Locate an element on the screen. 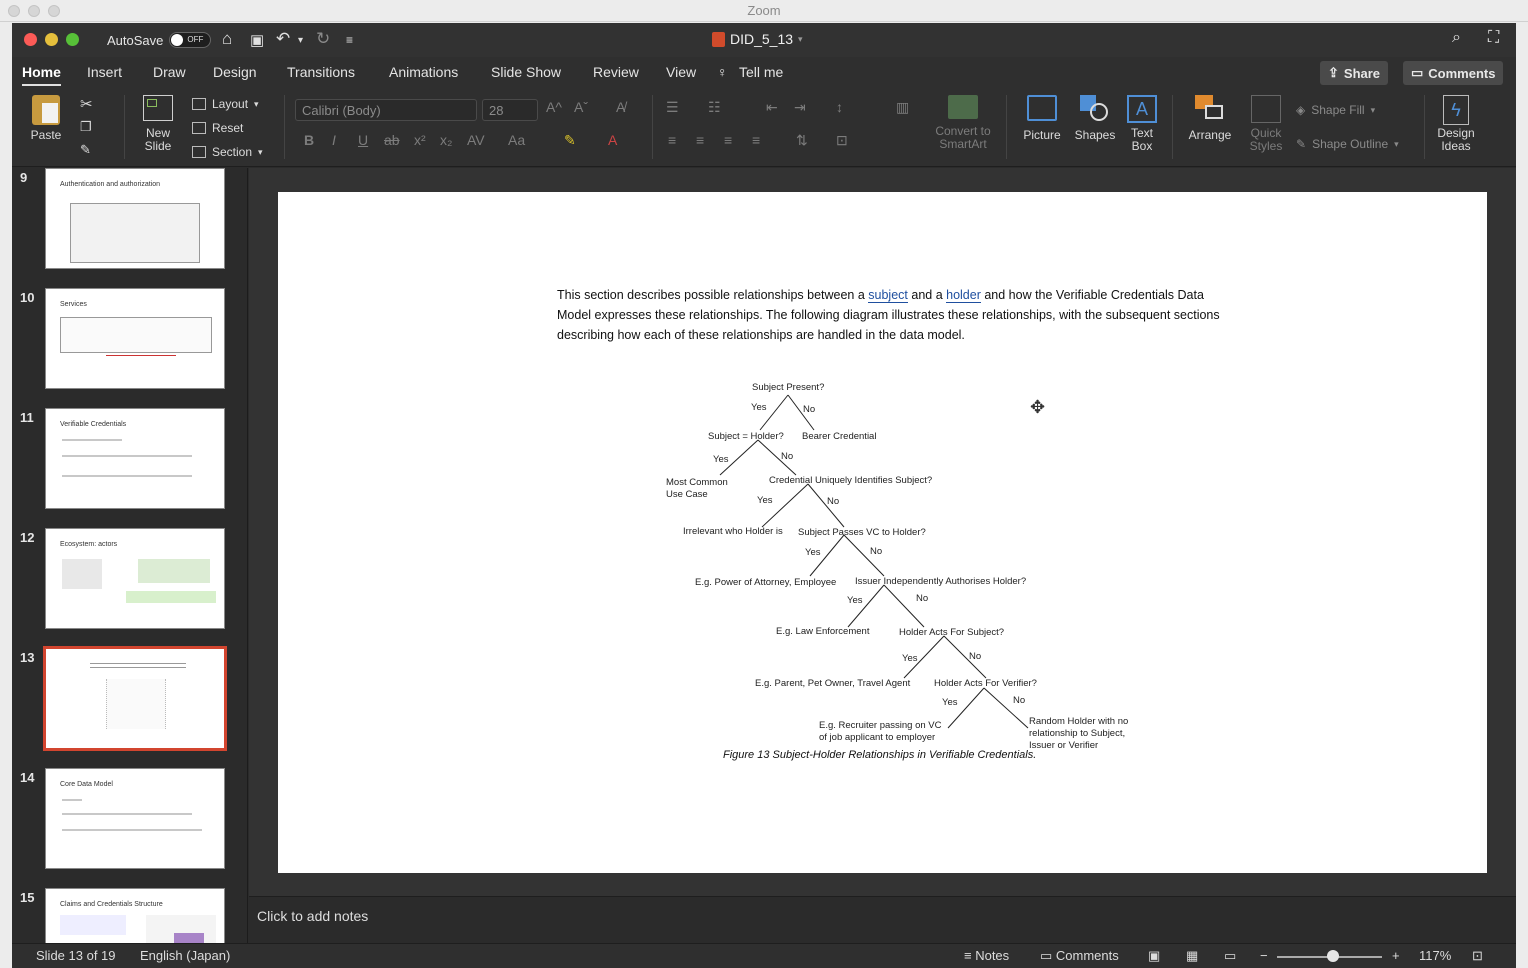 This screenshot has height=968, width=1528. undo-dropdown-icon: ▾ is located at coordinates (300, 40).